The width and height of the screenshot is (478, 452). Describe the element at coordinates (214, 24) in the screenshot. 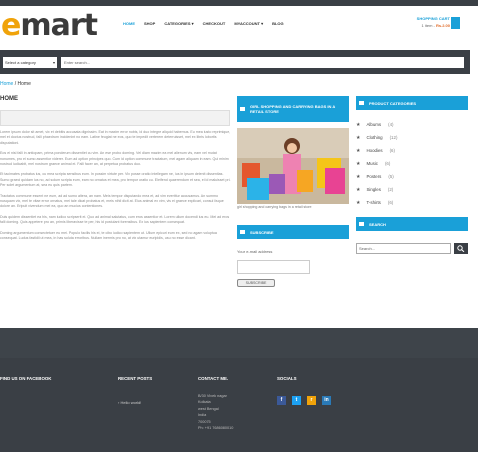

I see `nav-checkout: CHECKOUT` at that location.